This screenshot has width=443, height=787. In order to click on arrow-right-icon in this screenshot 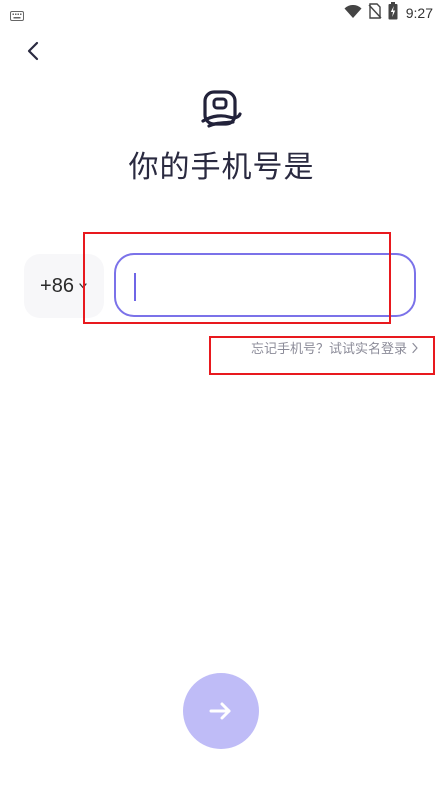, I will do `click(220, 711)`.